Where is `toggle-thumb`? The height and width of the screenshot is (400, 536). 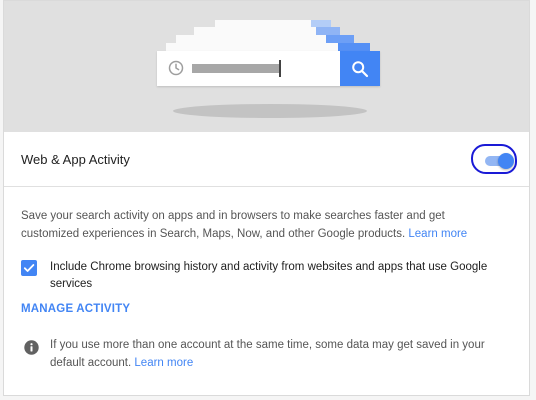
toggle-thumb is located at coordinates (506, 161).